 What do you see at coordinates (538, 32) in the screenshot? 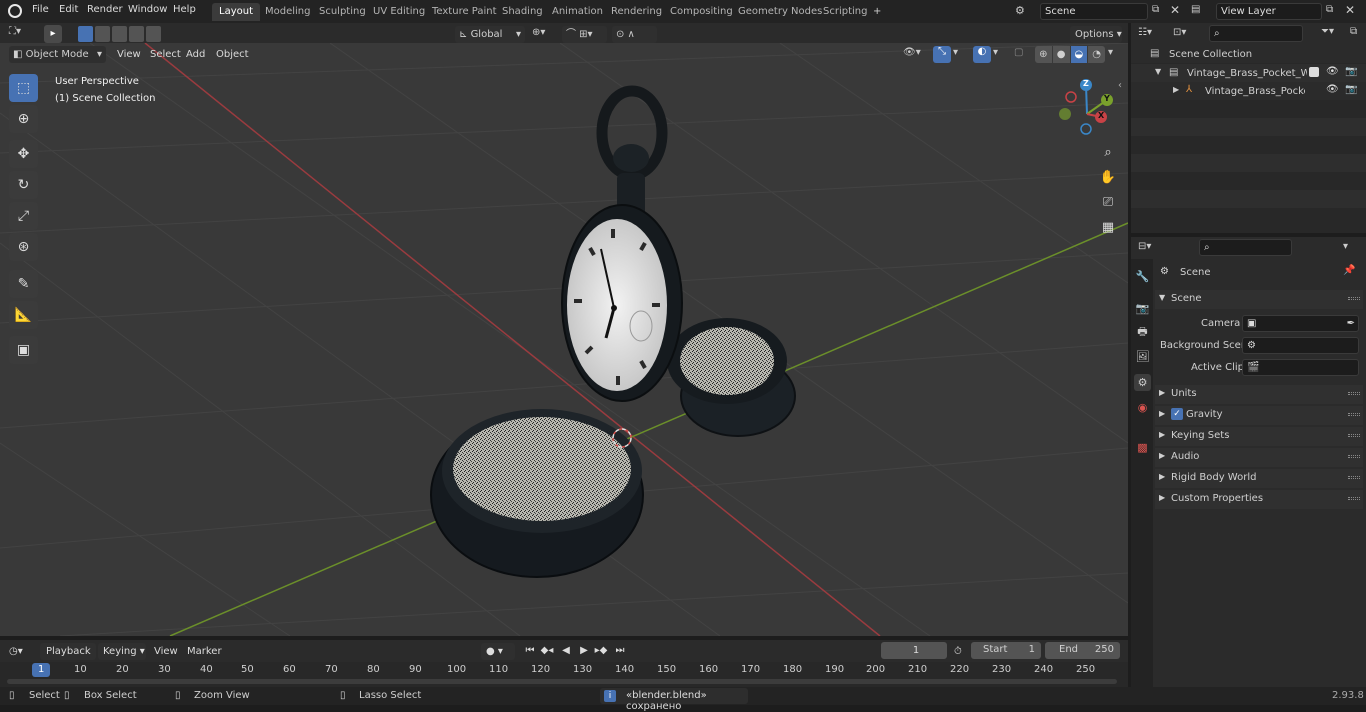
I see `pivot-point-icon: ⊕▾` at bounding box center [538, 32].